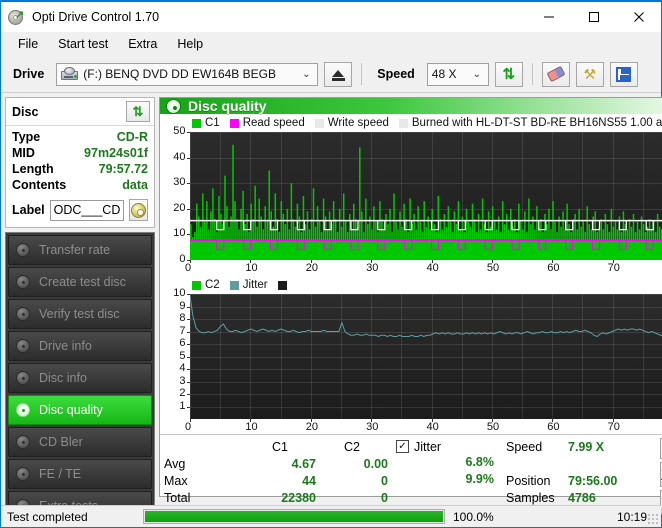 The height and width of the screenshot is (528, 662). Describe the element at coordinates (142, 44) in the screenshot. I see `menu-extra: Extra` at that location.